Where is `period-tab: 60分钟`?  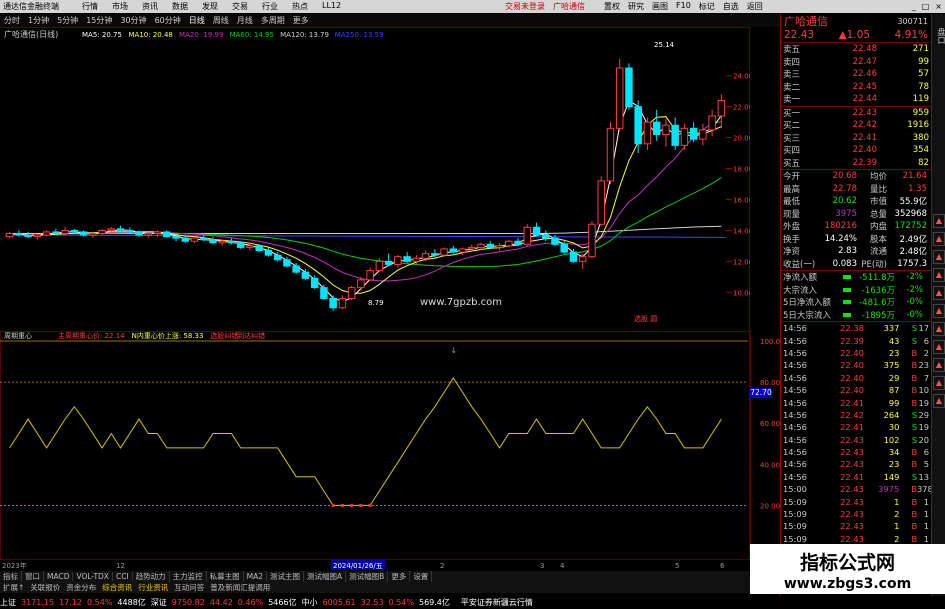 period-tab: 60分钟 is located at coordinates (168, 20).